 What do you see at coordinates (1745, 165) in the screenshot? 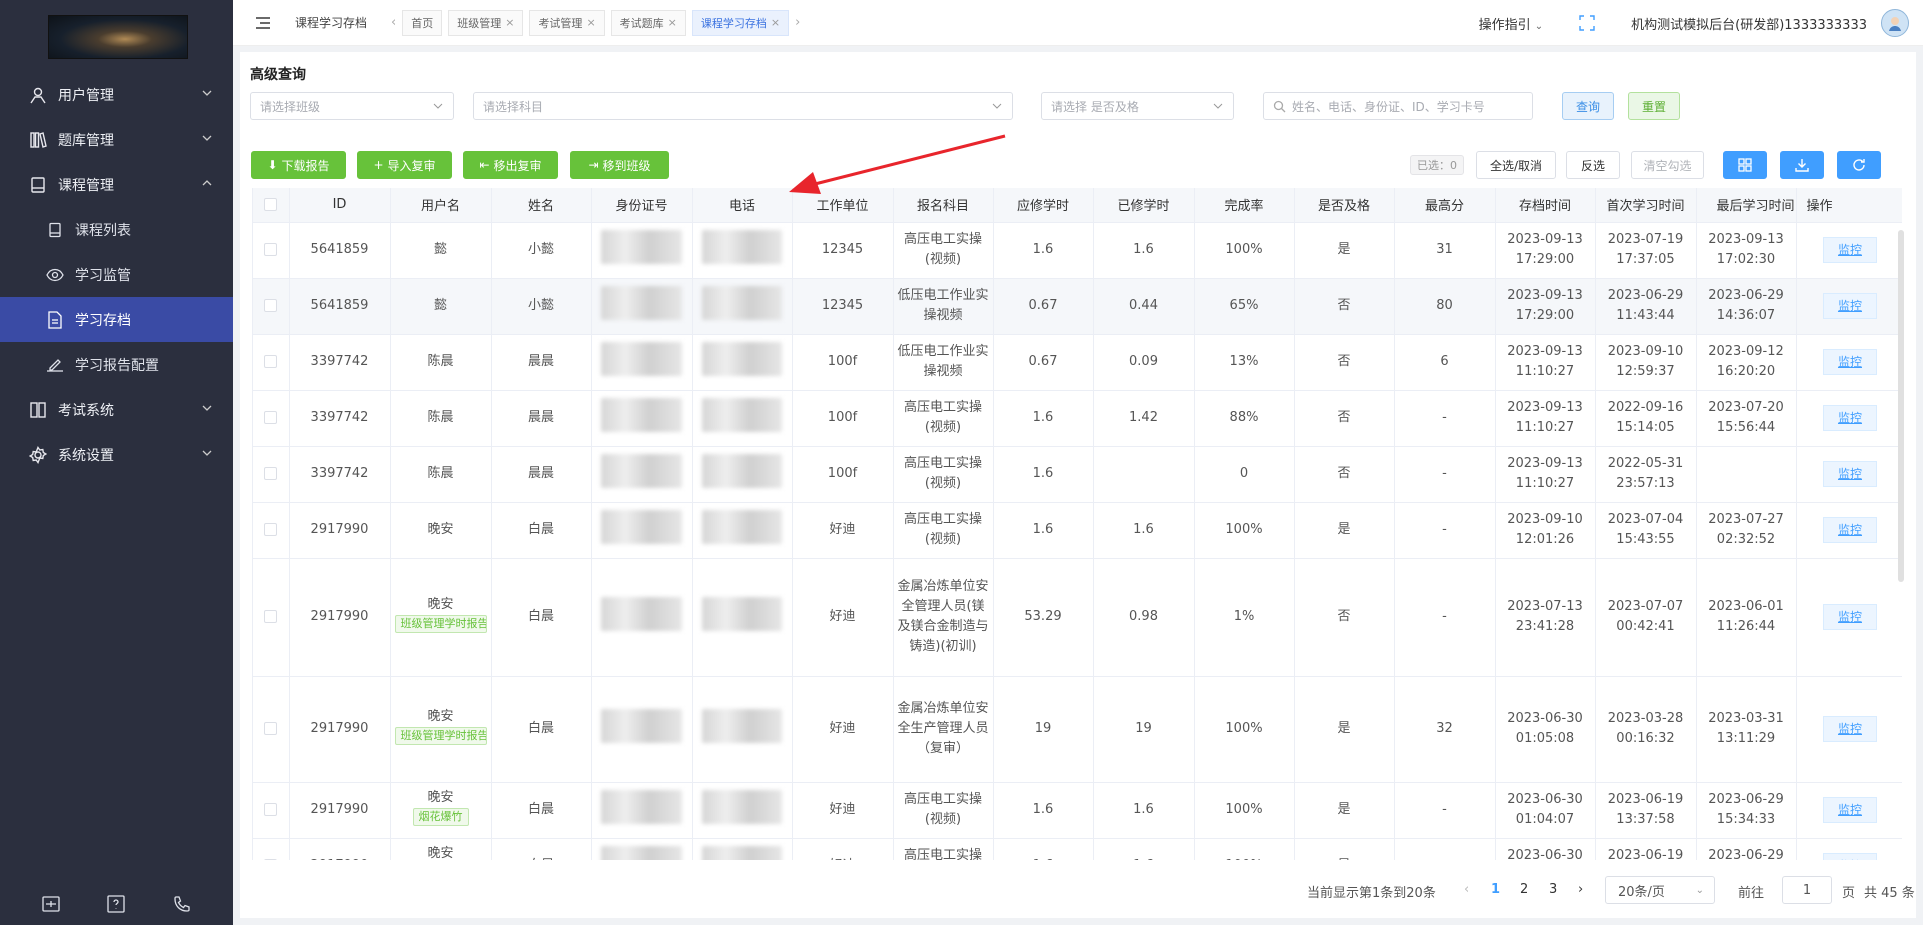
I see `grid-view-button` at bounding box center [1745, 165].